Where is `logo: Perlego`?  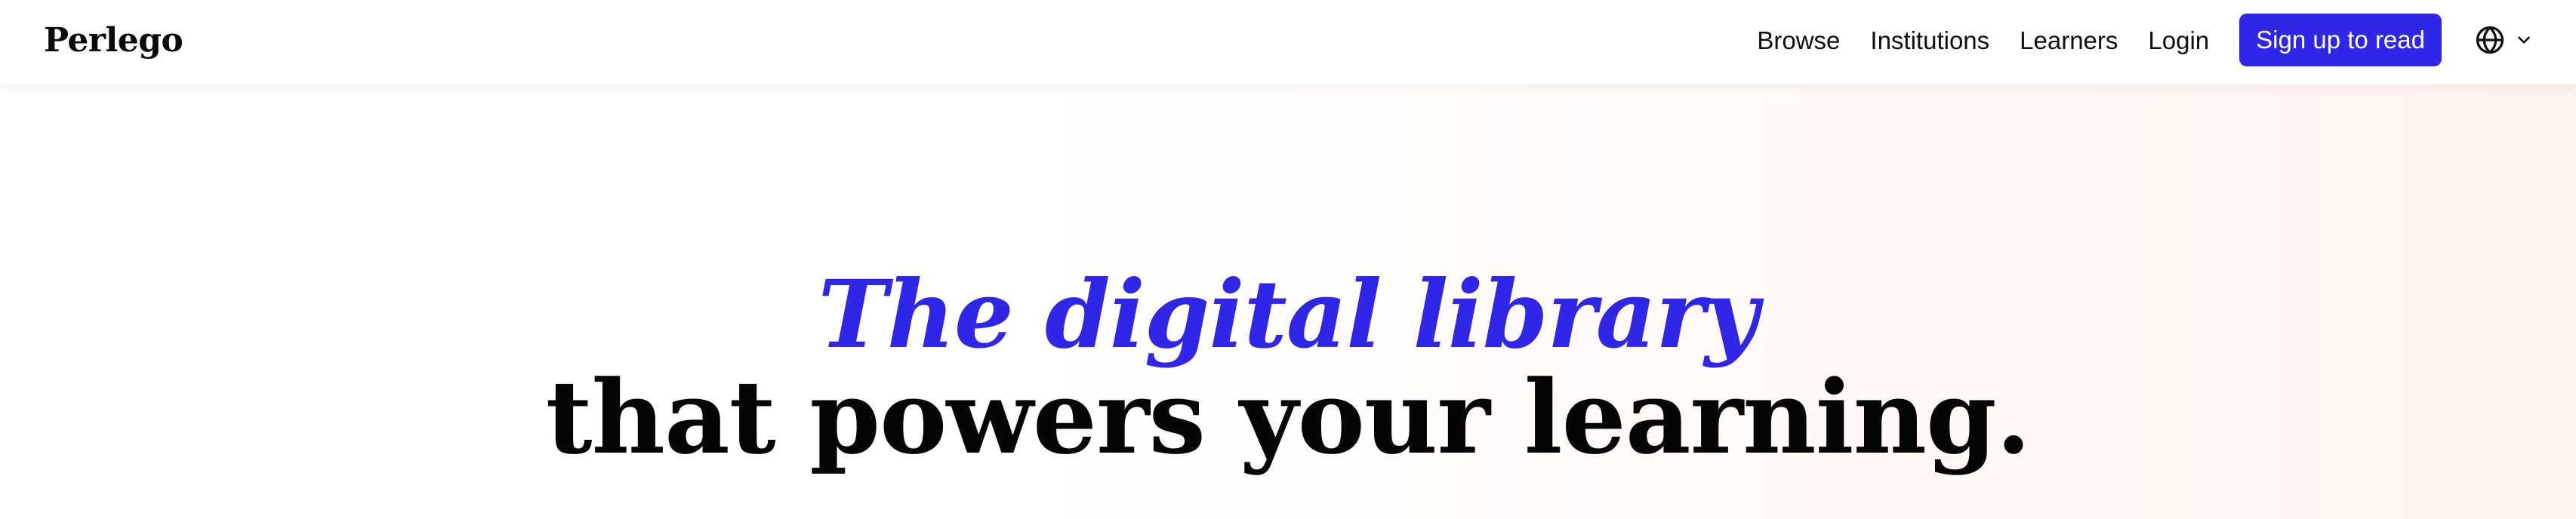 logo: Perlego is located at coordinates (113, 40).